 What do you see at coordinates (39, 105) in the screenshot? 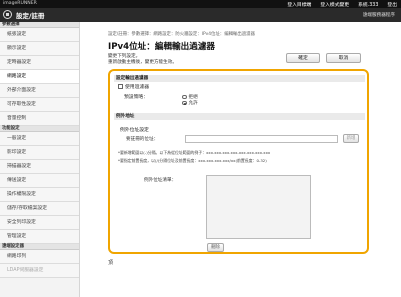
I see `sidebar-item-accessibility: 可存取性設定` at bounding box center [39, 105].